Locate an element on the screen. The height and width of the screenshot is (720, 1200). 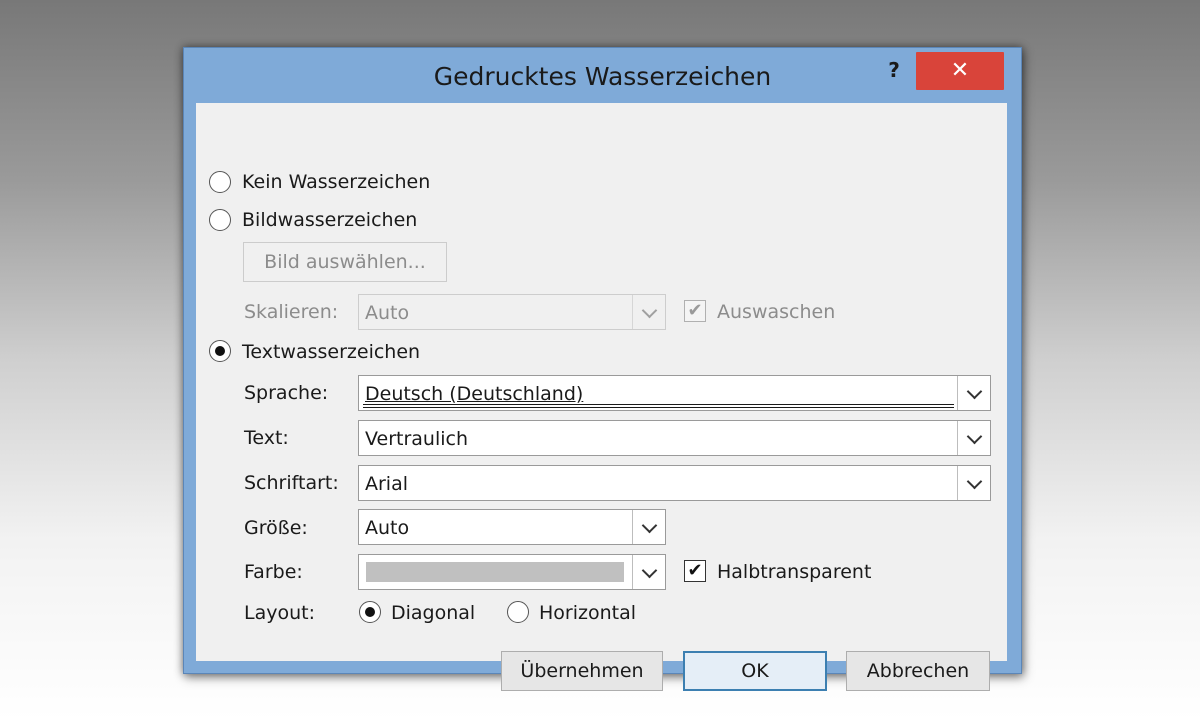
text-watermark-label: Textwasserzeichen is located at coordinates (331, 352).